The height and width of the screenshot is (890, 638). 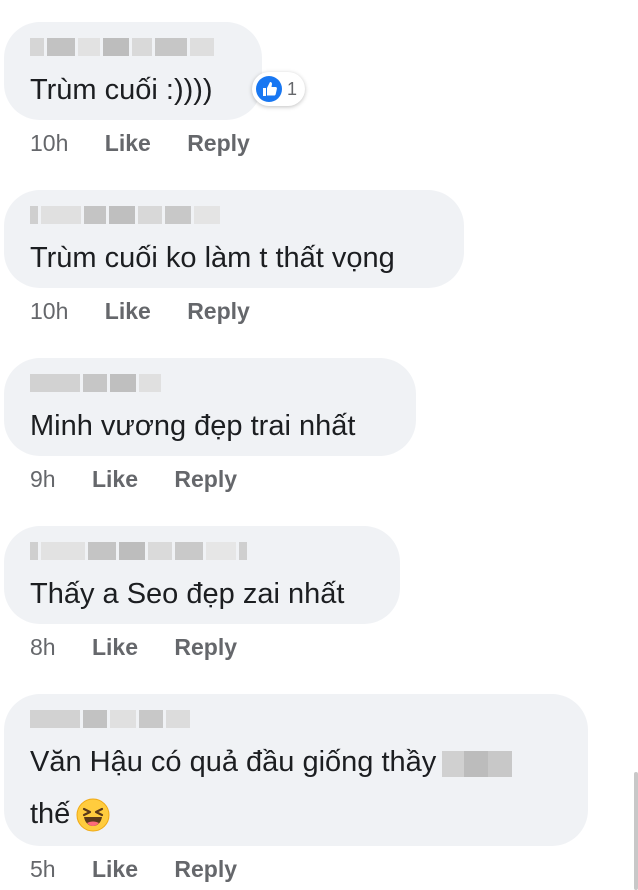 I want to click on comment-bubble: Trùm cuối :)))), so click(x=133, y=71).